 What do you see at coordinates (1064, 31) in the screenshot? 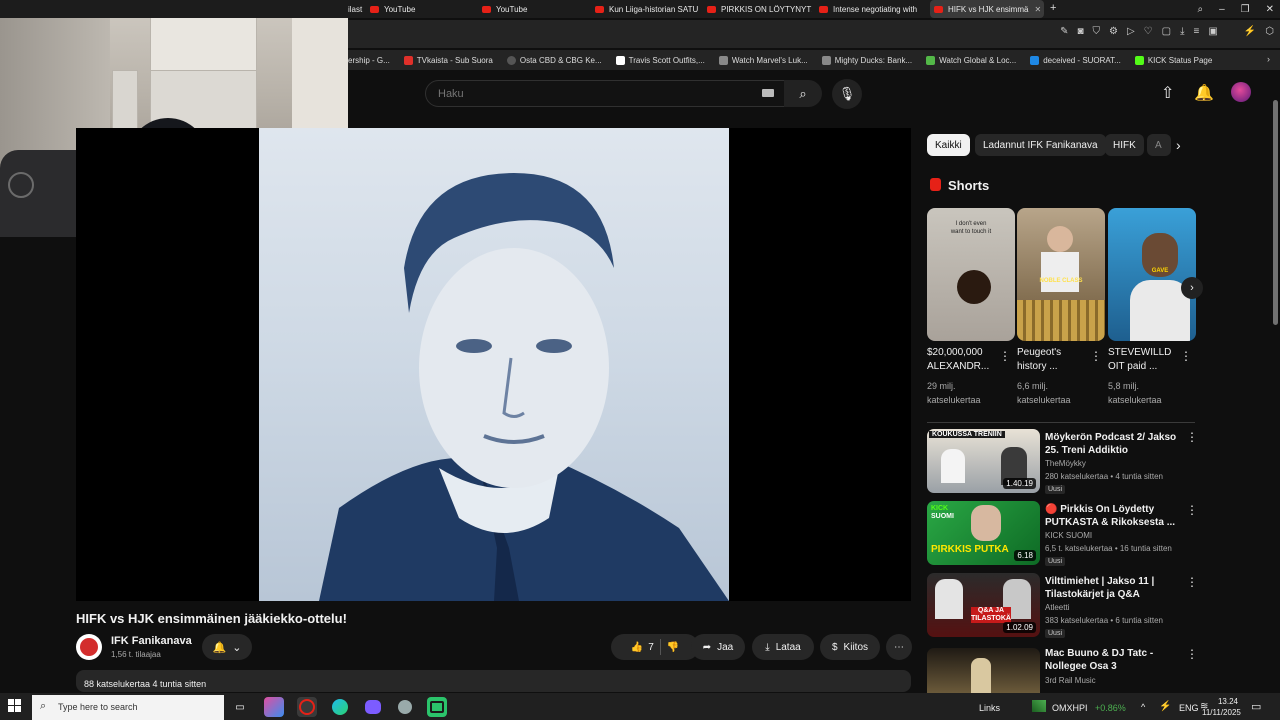
I see `edit-icon: ✎` at bounding box center [1064, 31].